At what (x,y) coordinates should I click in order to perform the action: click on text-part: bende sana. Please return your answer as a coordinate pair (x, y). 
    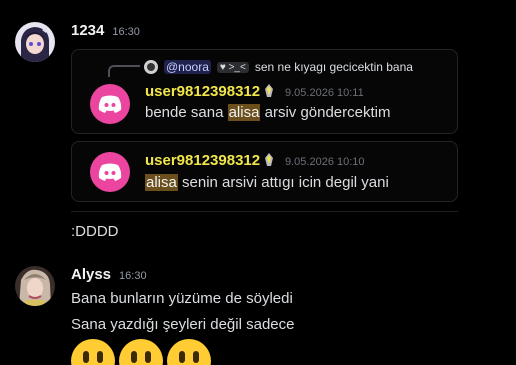
    Looking at the image, I should click on (186, 112).